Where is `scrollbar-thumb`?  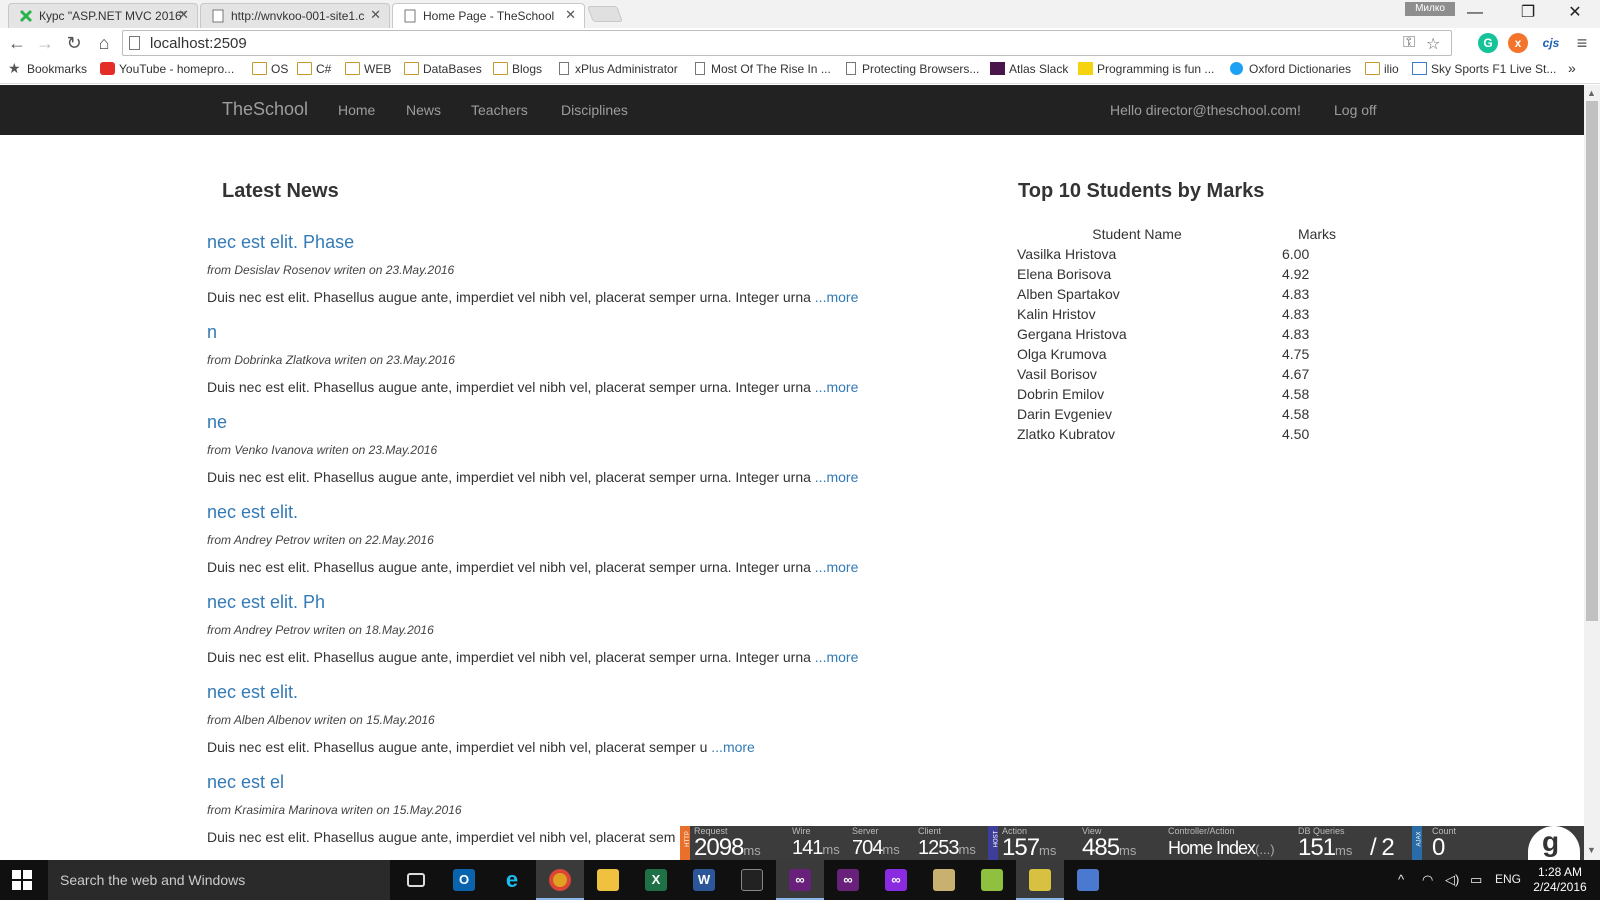
scrollbar-thumb is located at coordinates (1592, 361).